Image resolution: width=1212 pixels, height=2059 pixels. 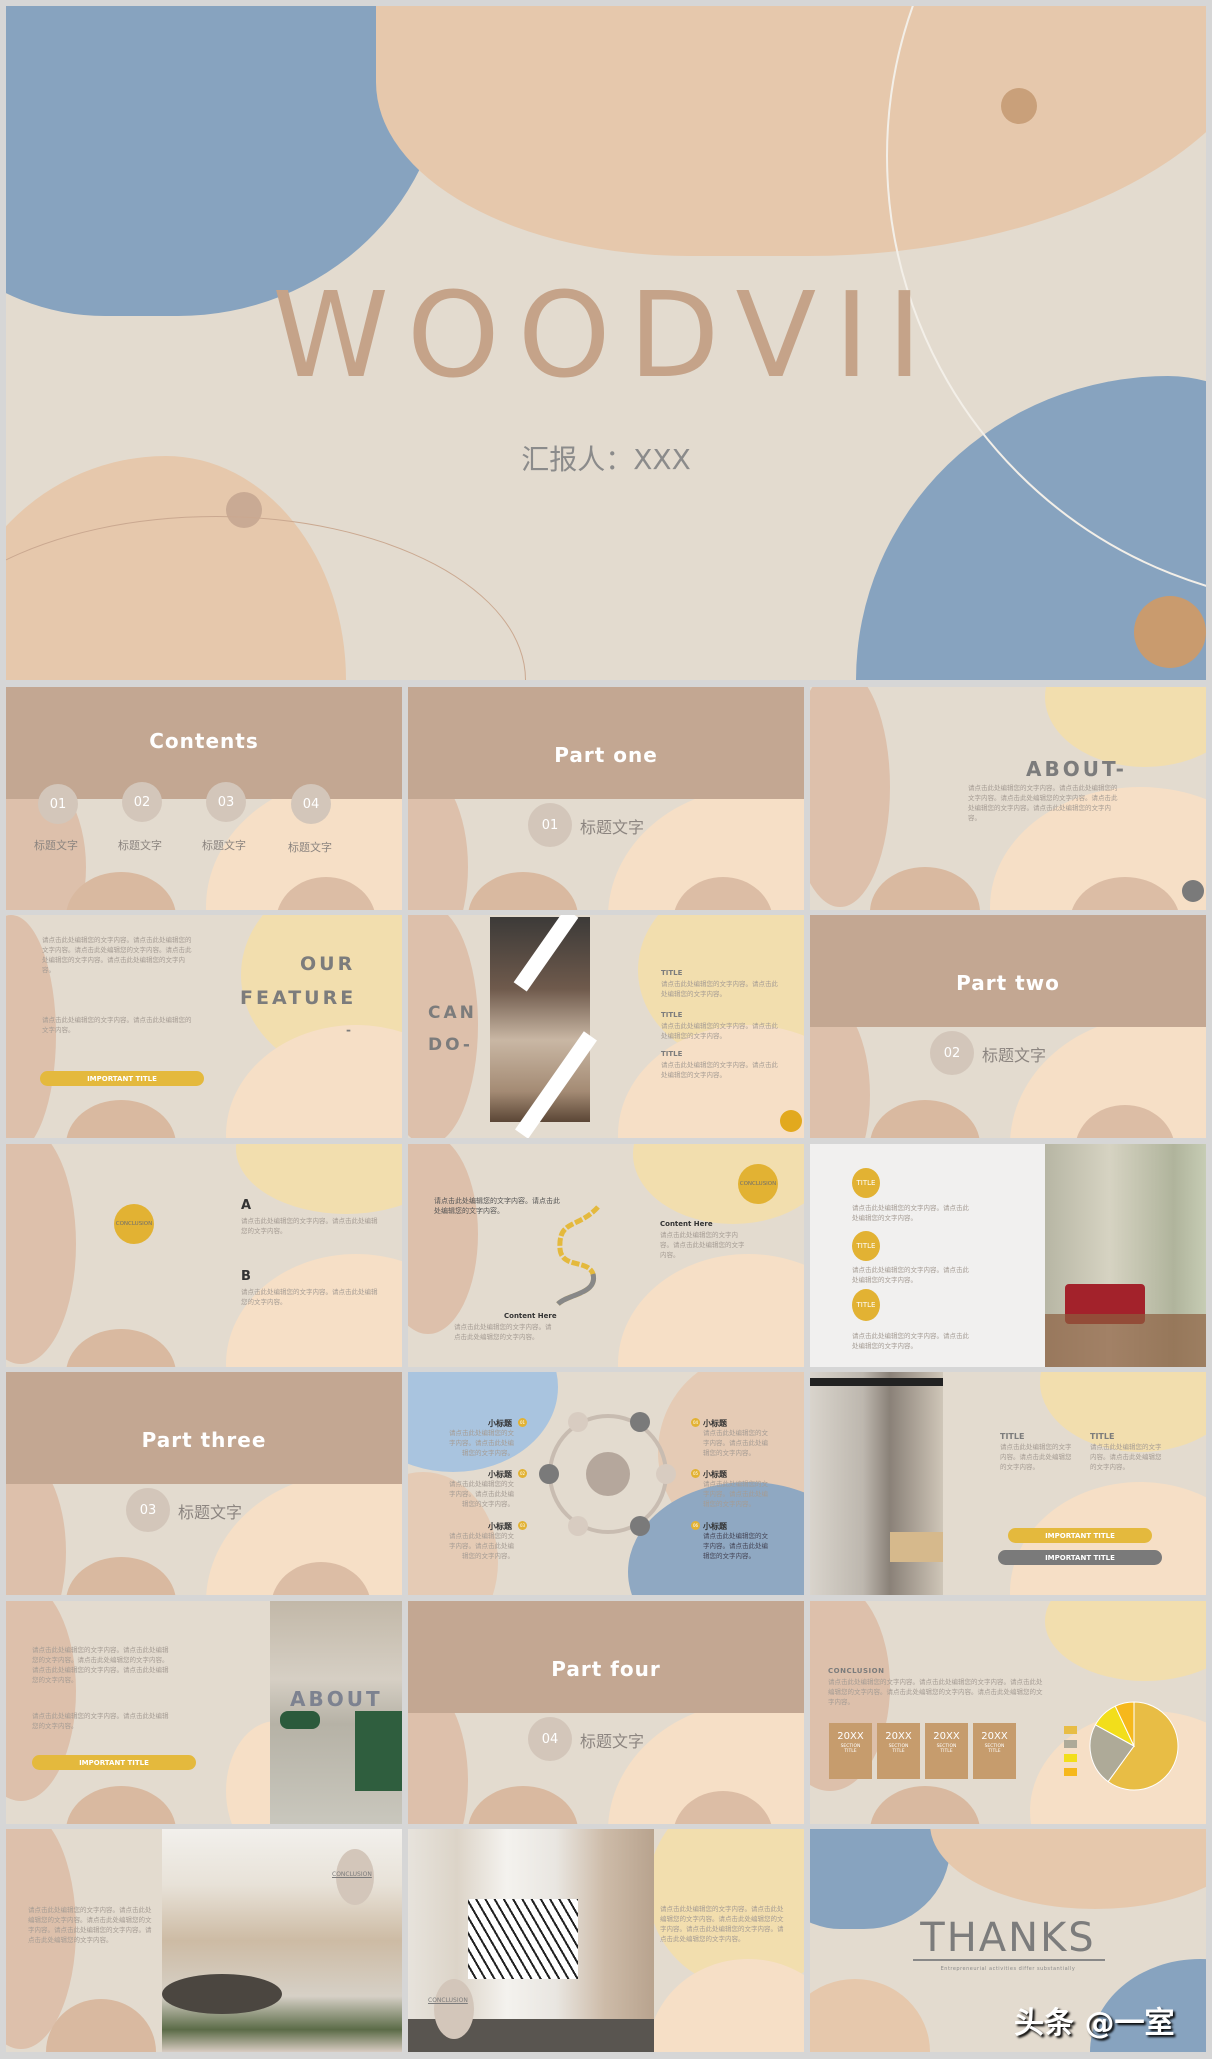 What do you see at coordinates (204, 1483) in the screenshot?
I see `slide-part-three: Part three 03 标题文字` at bounding box center [204, 1483].